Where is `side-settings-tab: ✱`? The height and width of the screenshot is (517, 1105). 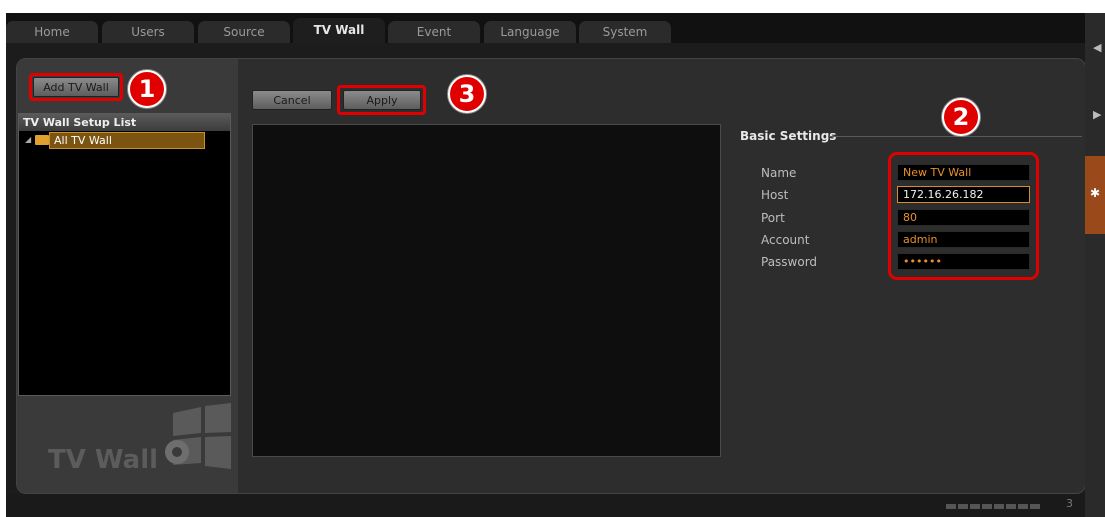
side-settings-tab: ✱ is located at coordinates (1095, 195).